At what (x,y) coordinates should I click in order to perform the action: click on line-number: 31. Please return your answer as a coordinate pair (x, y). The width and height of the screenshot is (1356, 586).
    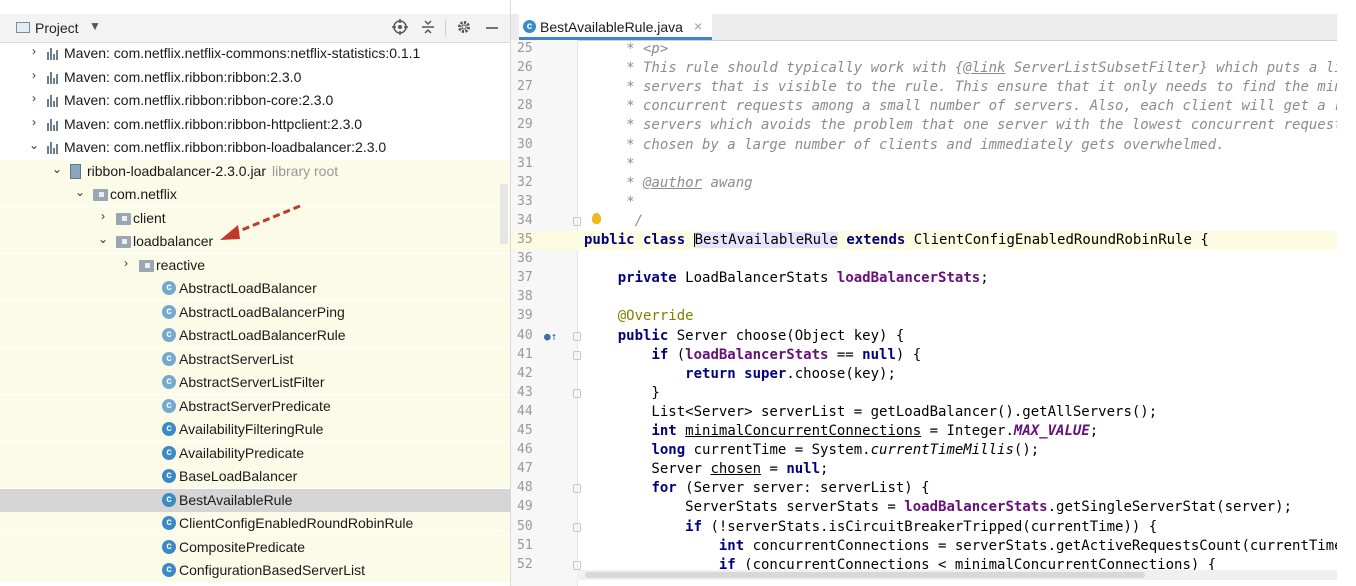
    Looking at the image, I should click on (529, 163).